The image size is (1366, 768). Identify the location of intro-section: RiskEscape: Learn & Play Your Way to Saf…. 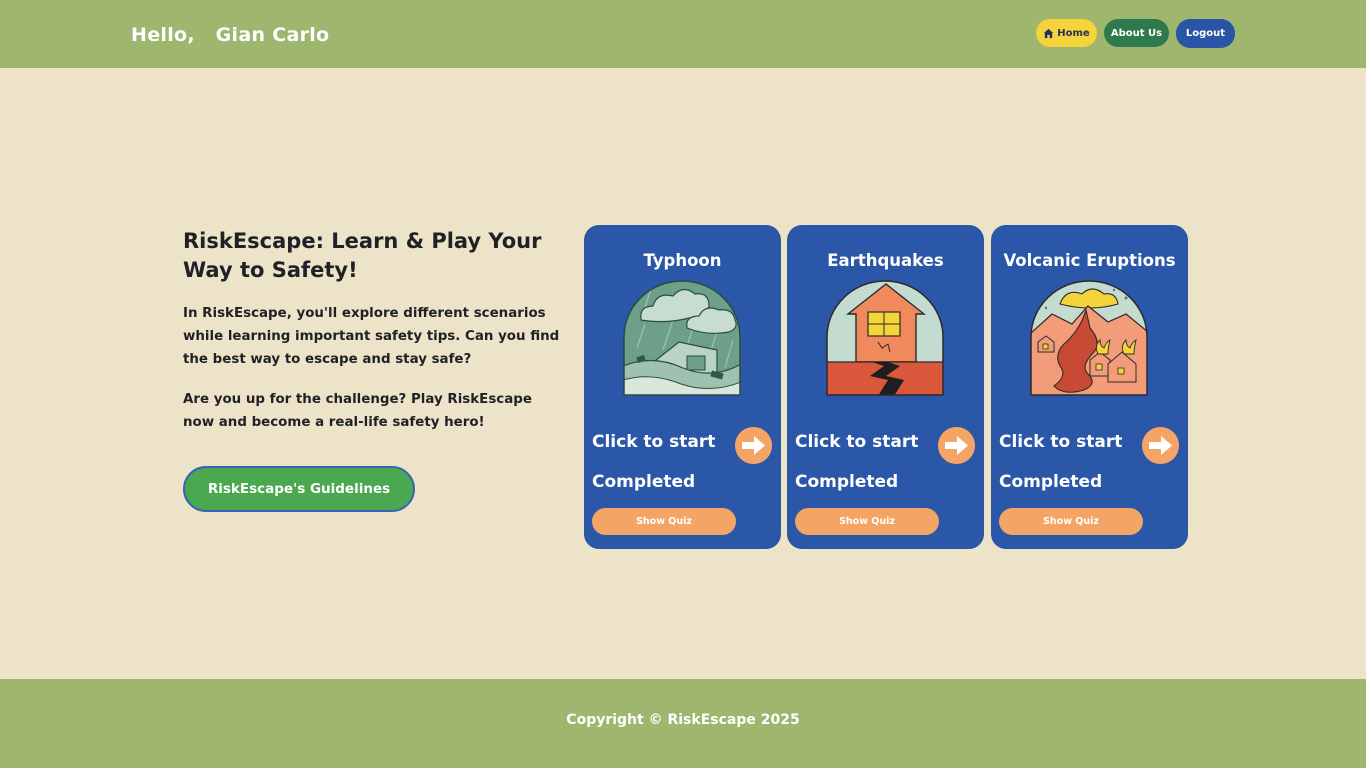
(373, 330).